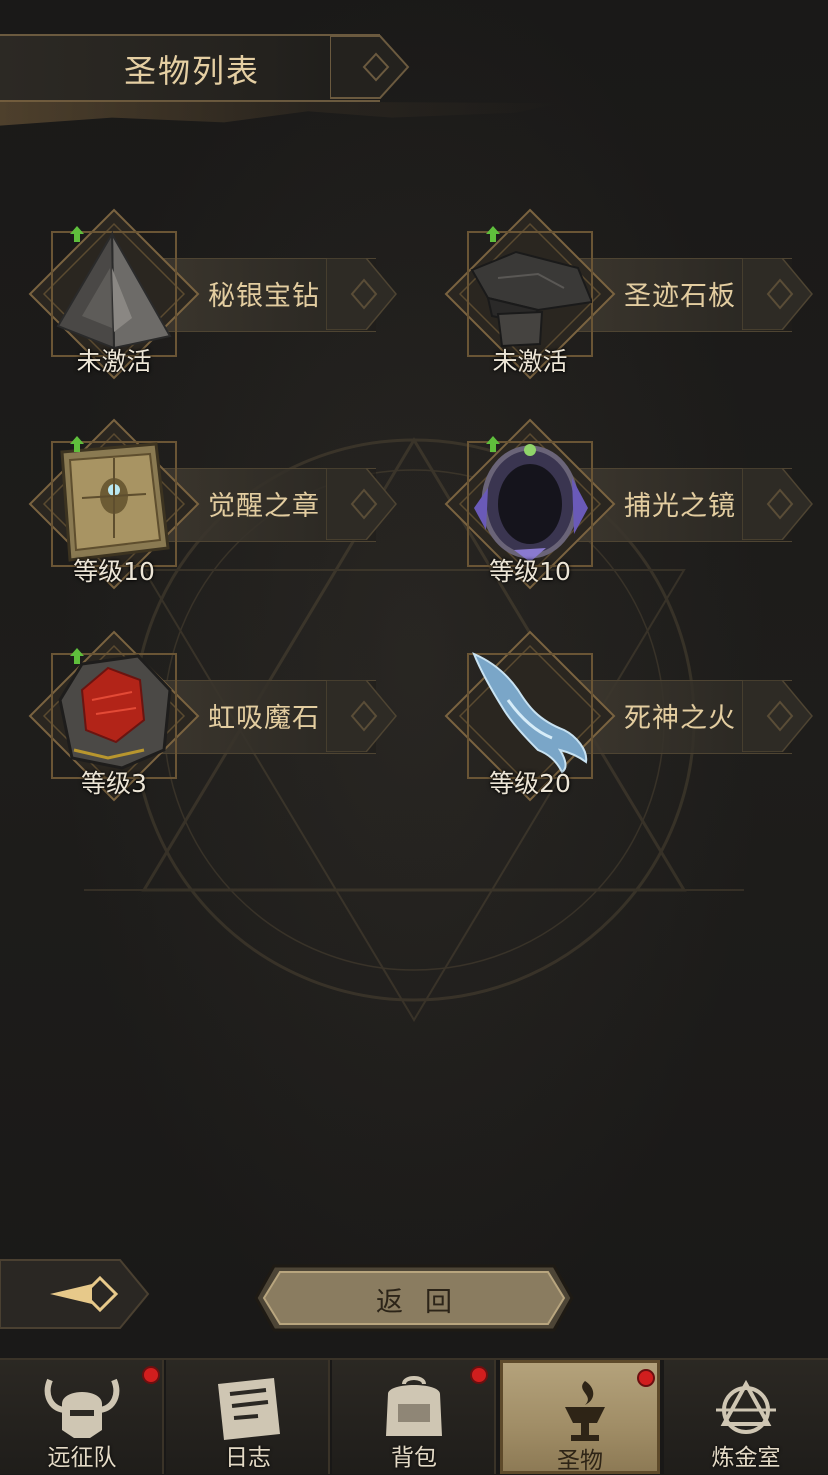  Describe the element at coordinates (201, 511) in the screenshot. I see `relic-card-awakening-chapter: 觉醒之章 等级10` at that location.